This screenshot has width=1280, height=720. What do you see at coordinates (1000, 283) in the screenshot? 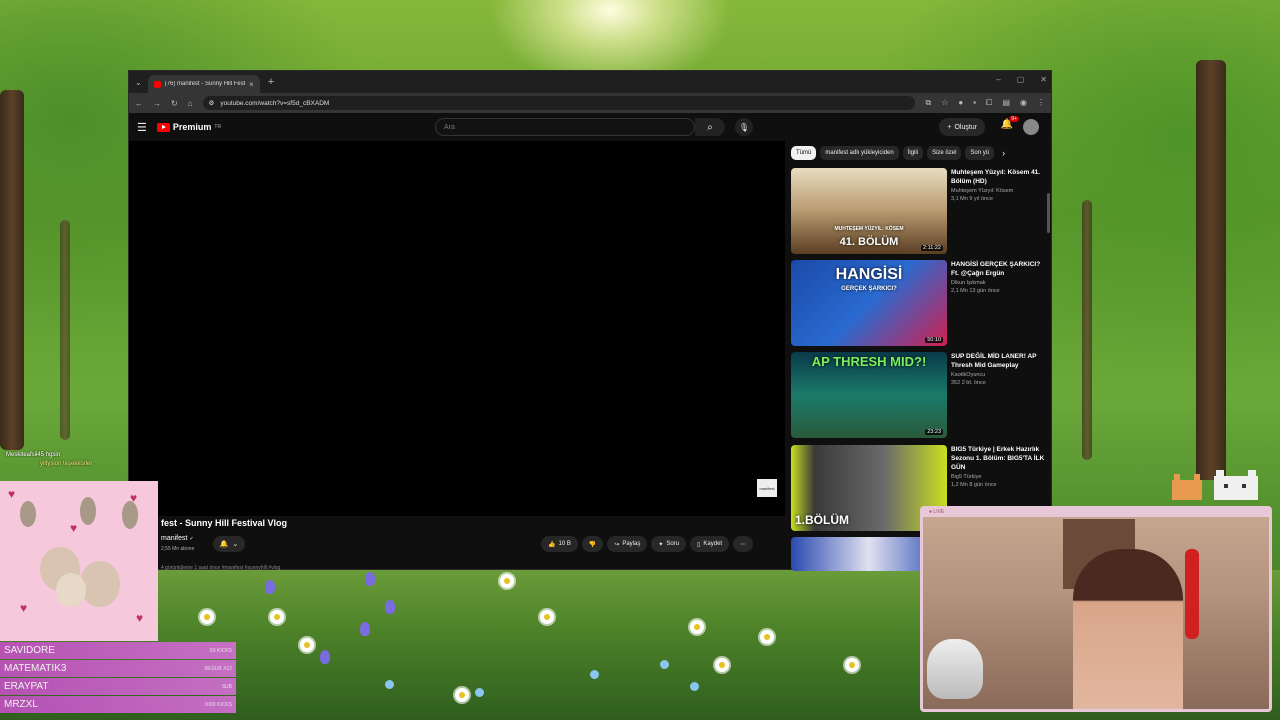
I see `video-channel: Dikun Işıkmak` at bounding box center [1000, 283].